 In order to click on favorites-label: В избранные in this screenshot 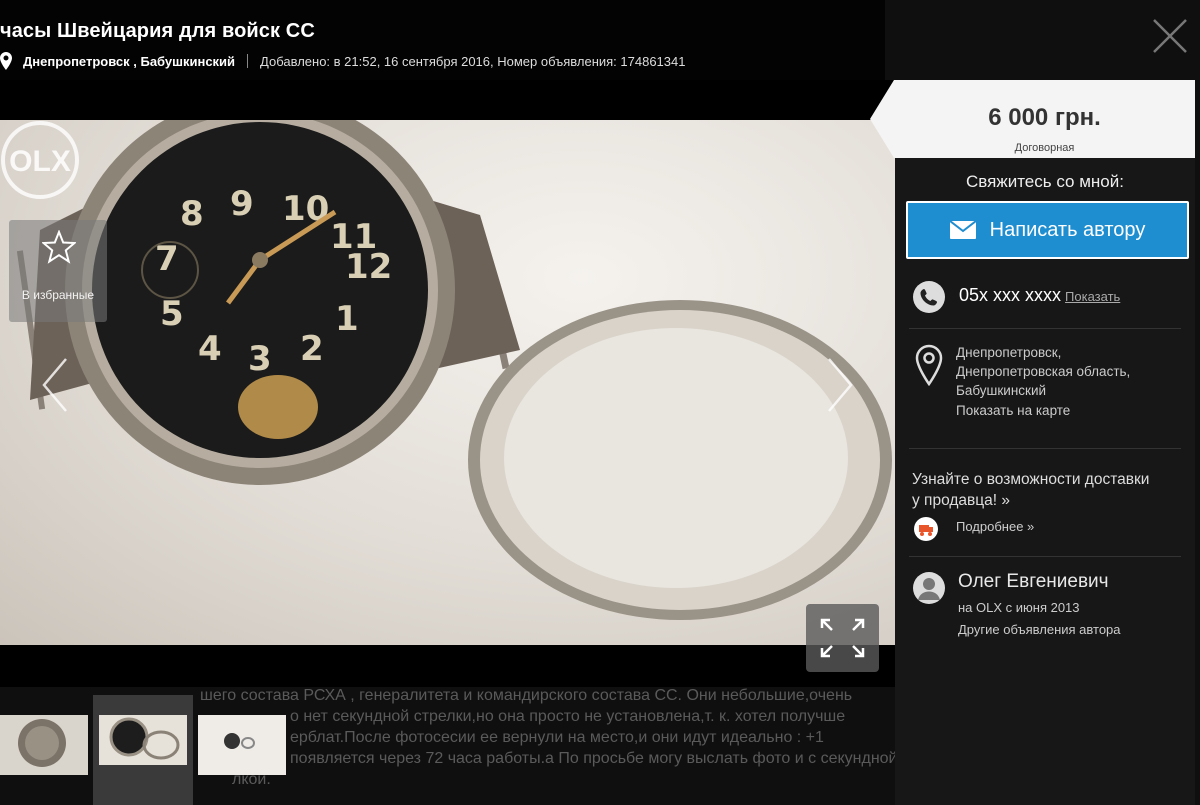, I will do `click(58, 295)`.